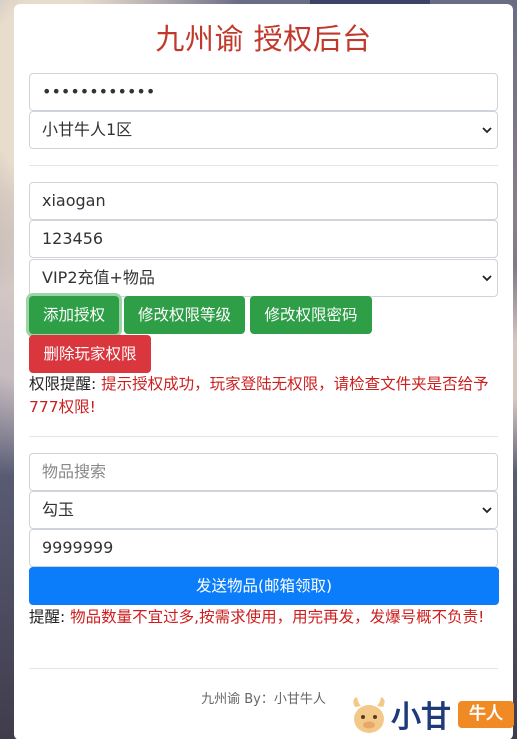 The image size is (517, 739). I want to click on permission-select: VIP2充值+物品, so click(263, 278).